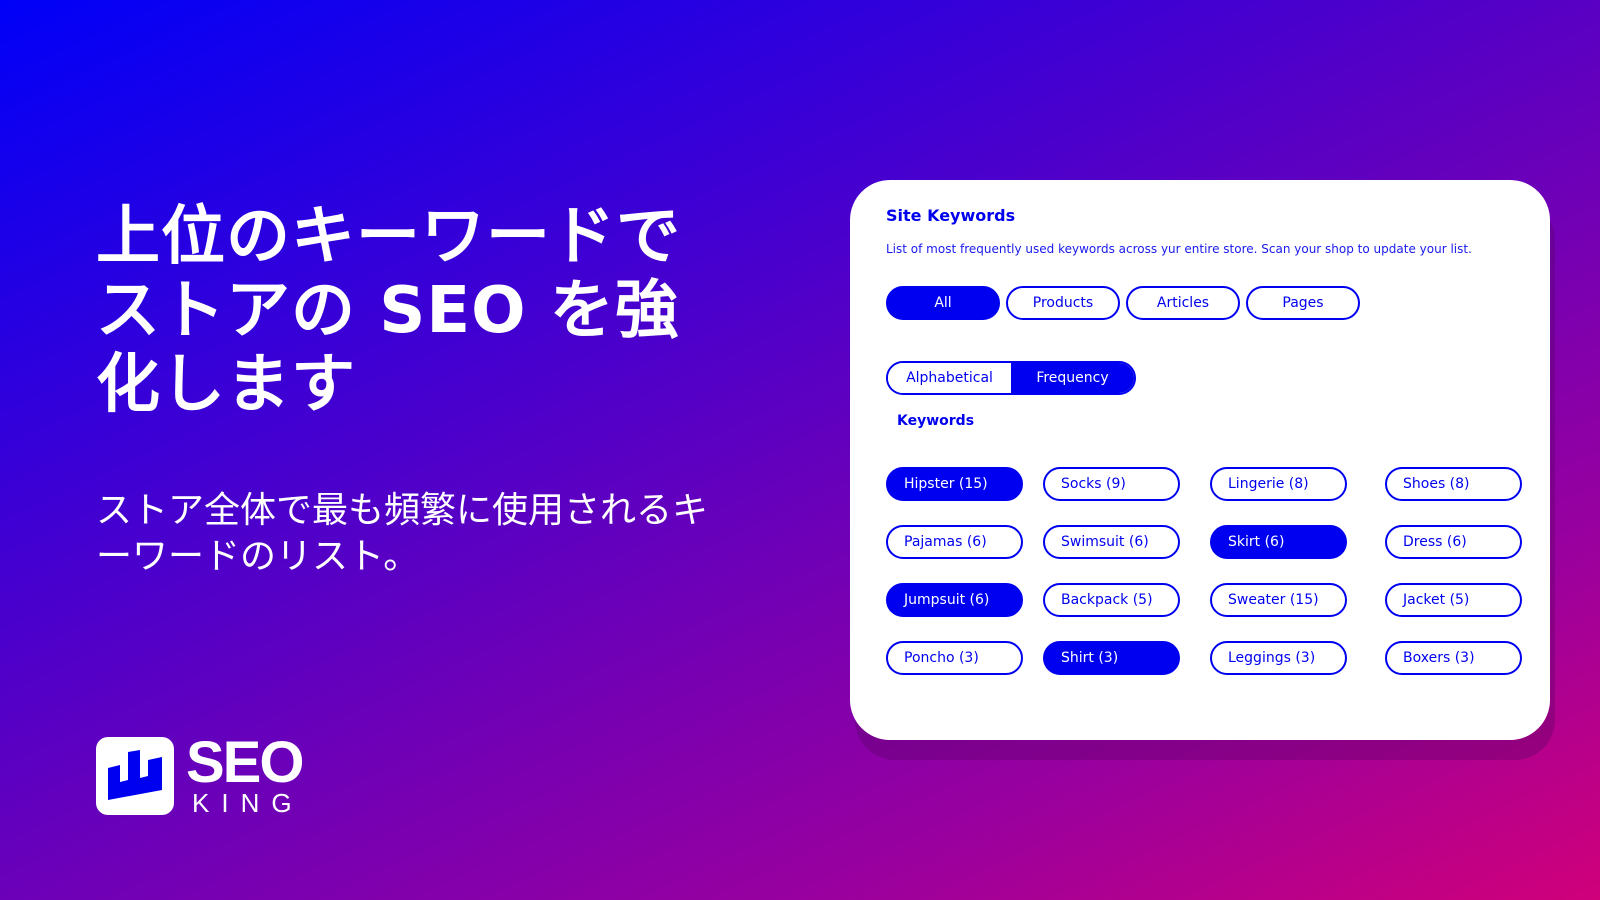 This screenshot has height=900, width=1600. What do you see at coordinates (1111, 658) in the screenshot?
I see `keyword-chip: Shirt (3)` at bounding box center [1111, 658].